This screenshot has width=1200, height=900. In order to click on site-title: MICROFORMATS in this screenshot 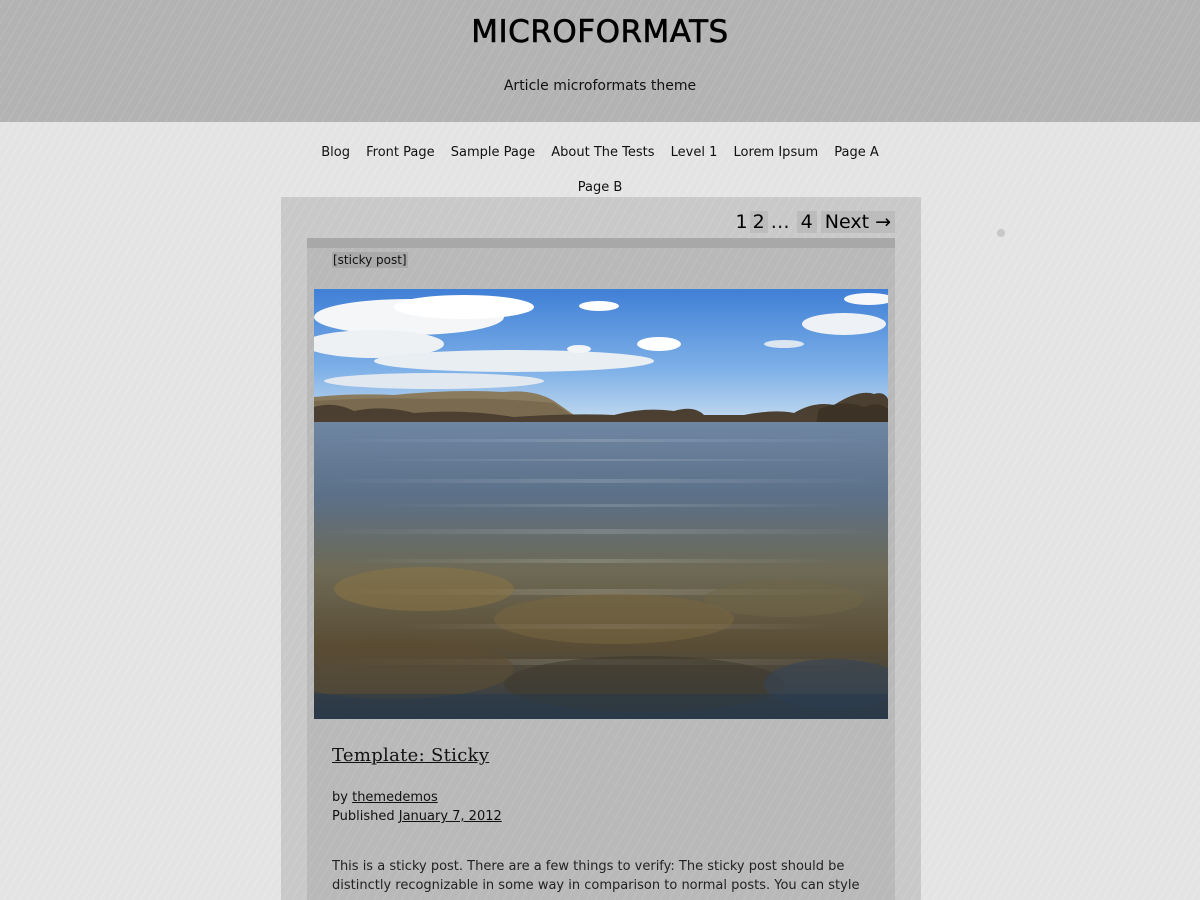, I will do `click(600, 32)`.